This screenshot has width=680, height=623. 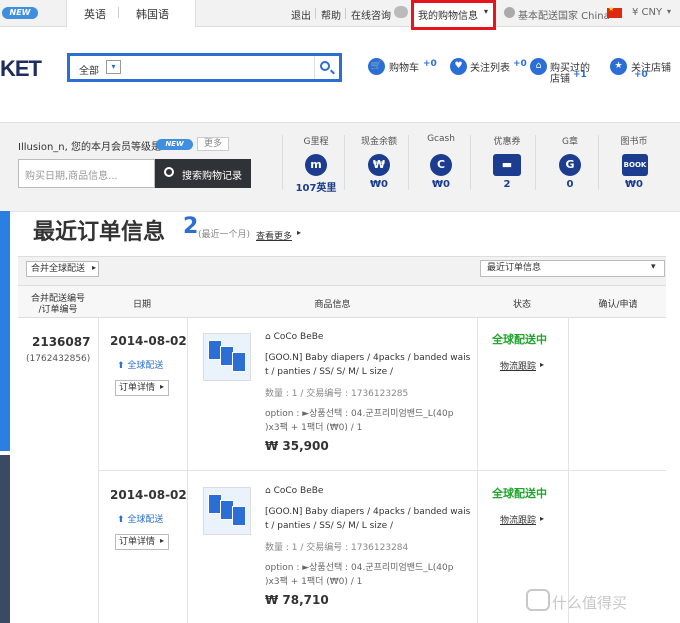 I want to click on book-icon: BOOK, so click(x=635, y=165).